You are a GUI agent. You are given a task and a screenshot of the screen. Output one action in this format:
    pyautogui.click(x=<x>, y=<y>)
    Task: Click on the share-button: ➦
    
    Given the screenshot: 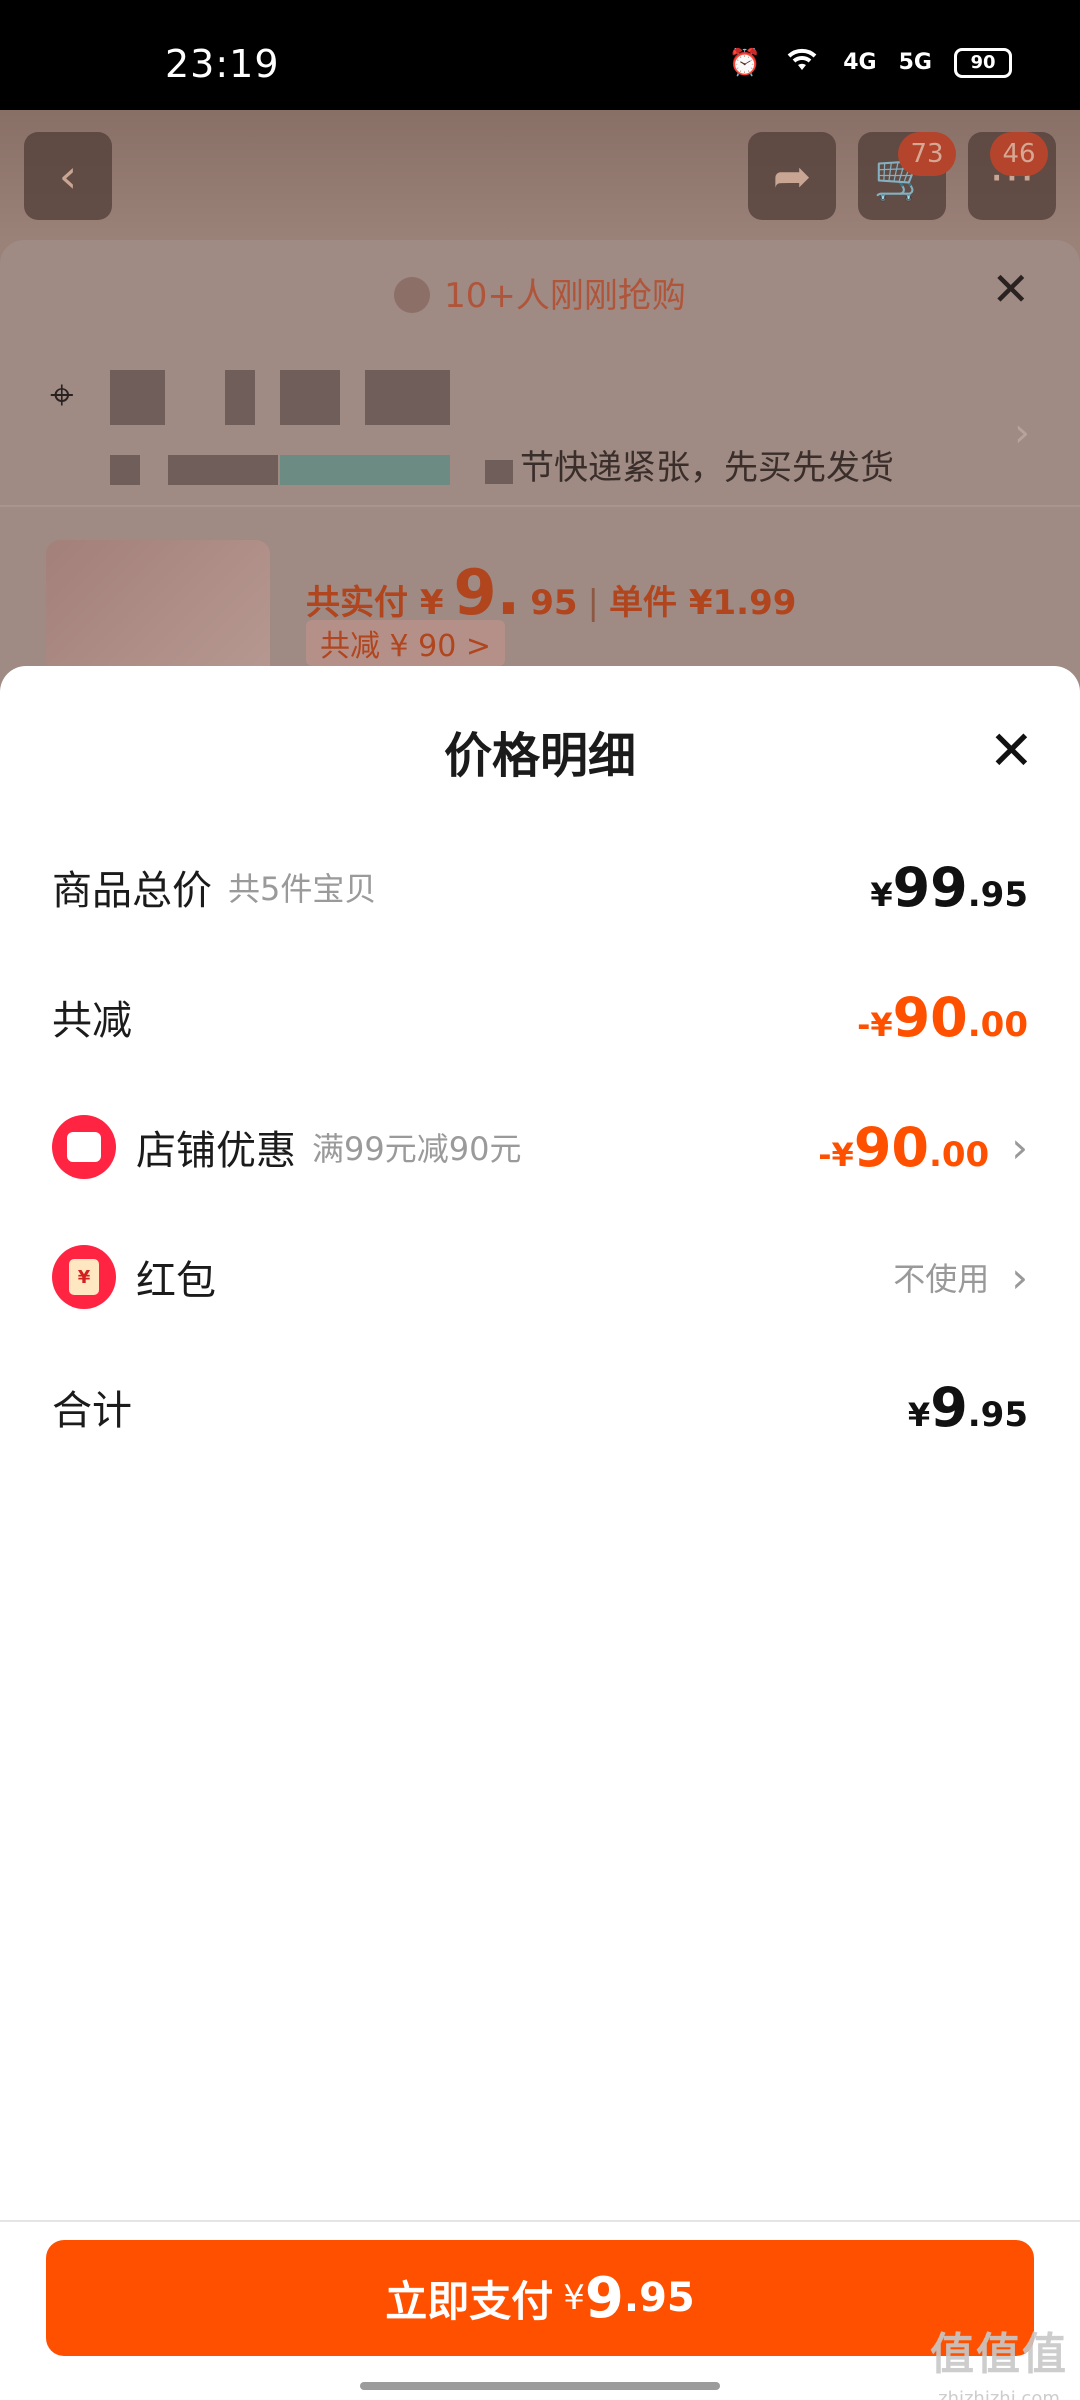 What is the action you would take?
    pyautogui.click(x=792, y=176)
    